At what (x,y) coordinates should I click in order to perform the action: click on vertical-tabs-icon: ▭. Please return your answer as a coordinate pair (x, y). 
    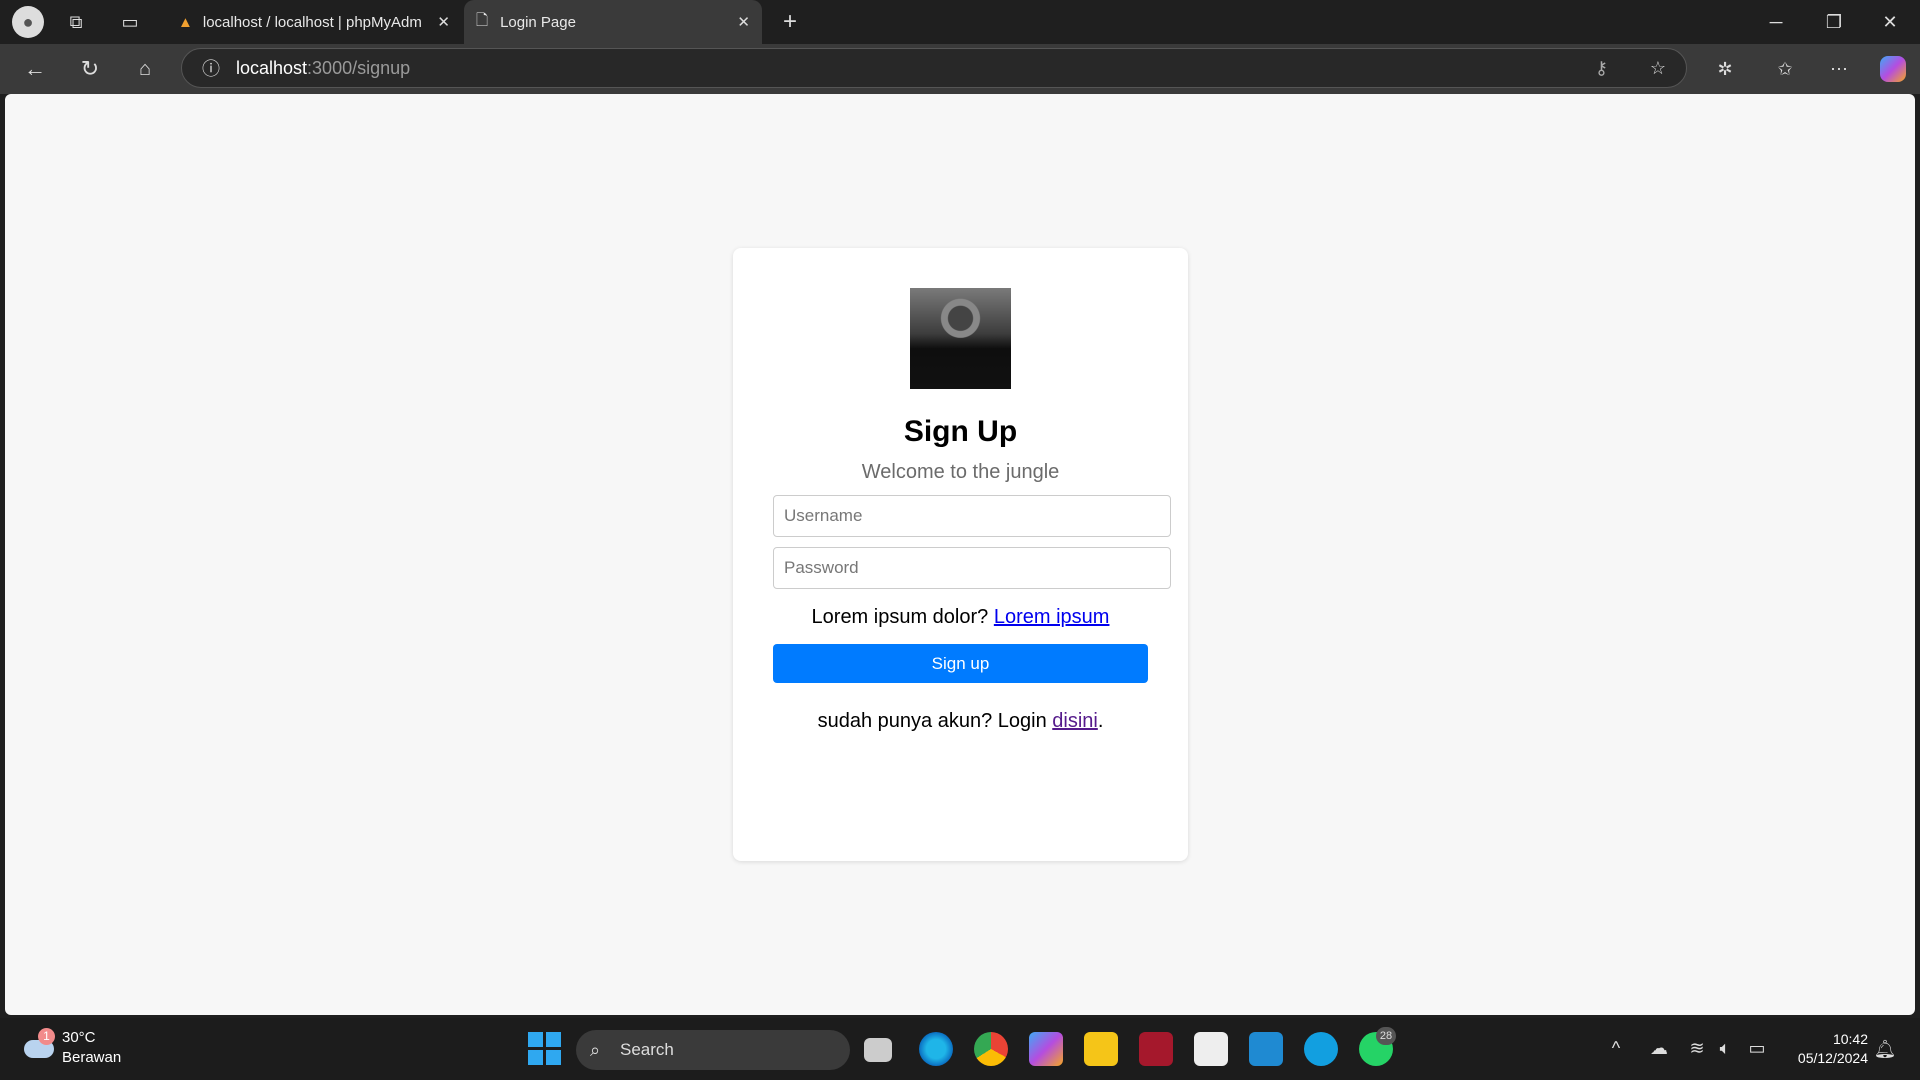
    Looking at the image, I should click on (130, 22).